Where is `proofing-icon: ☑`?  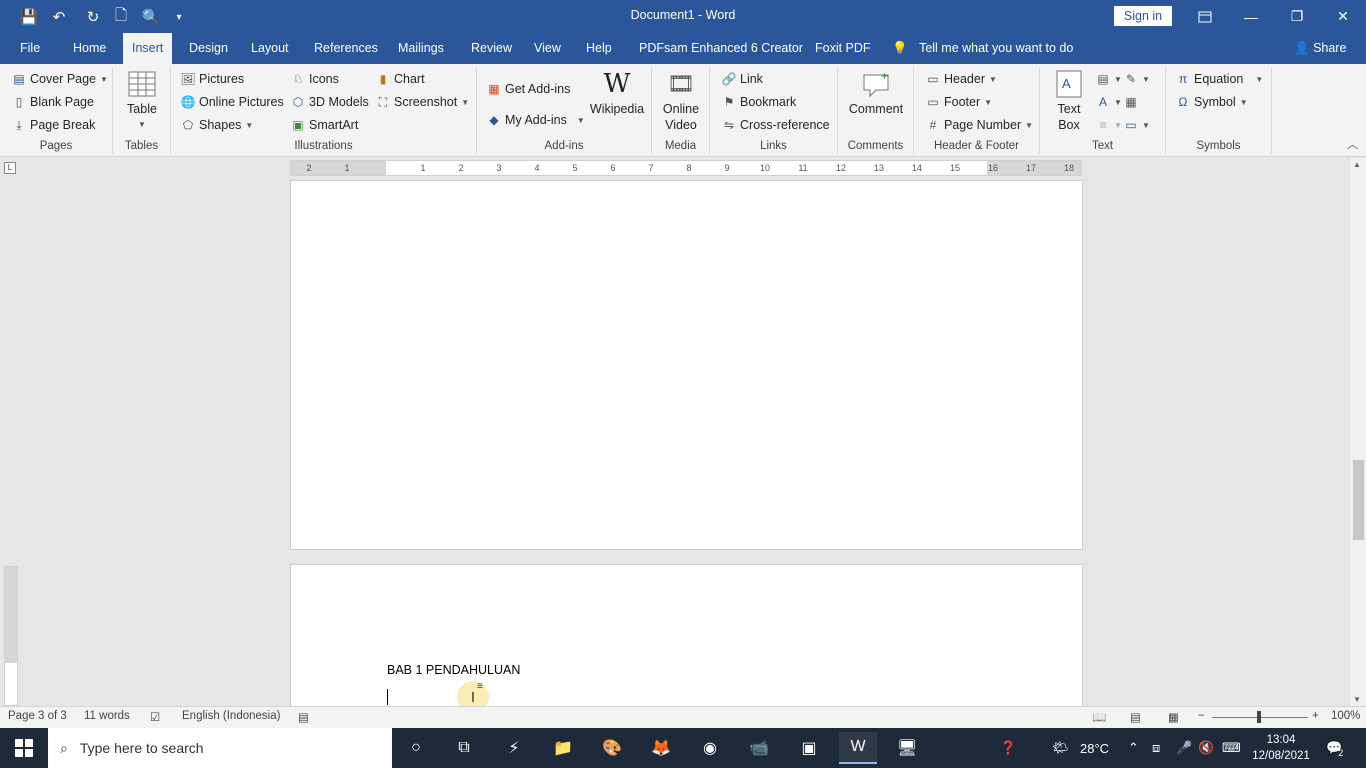 proofing-icon: ☑ is located at coordinates (155, 717).